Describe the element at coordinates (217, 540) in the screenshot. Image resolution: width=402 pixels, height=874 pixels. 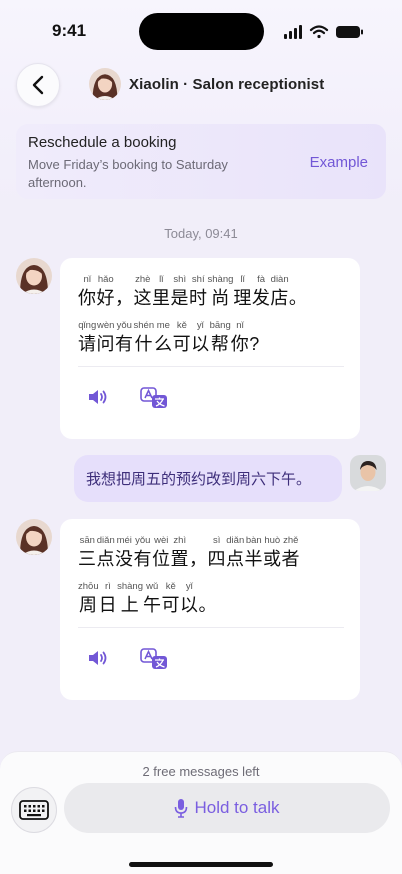
I see `pinyin: sì` at that location.